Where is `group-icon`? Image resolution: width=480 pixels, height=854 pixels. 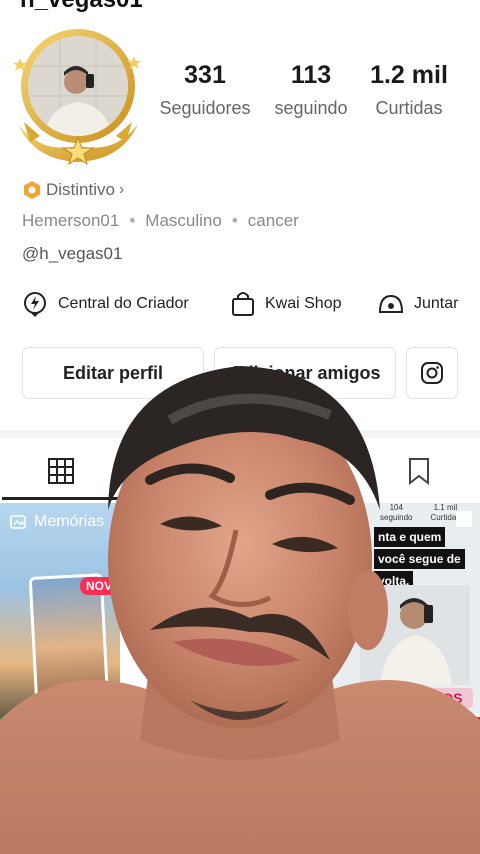
group-icon is located at coordinates (391, 303).